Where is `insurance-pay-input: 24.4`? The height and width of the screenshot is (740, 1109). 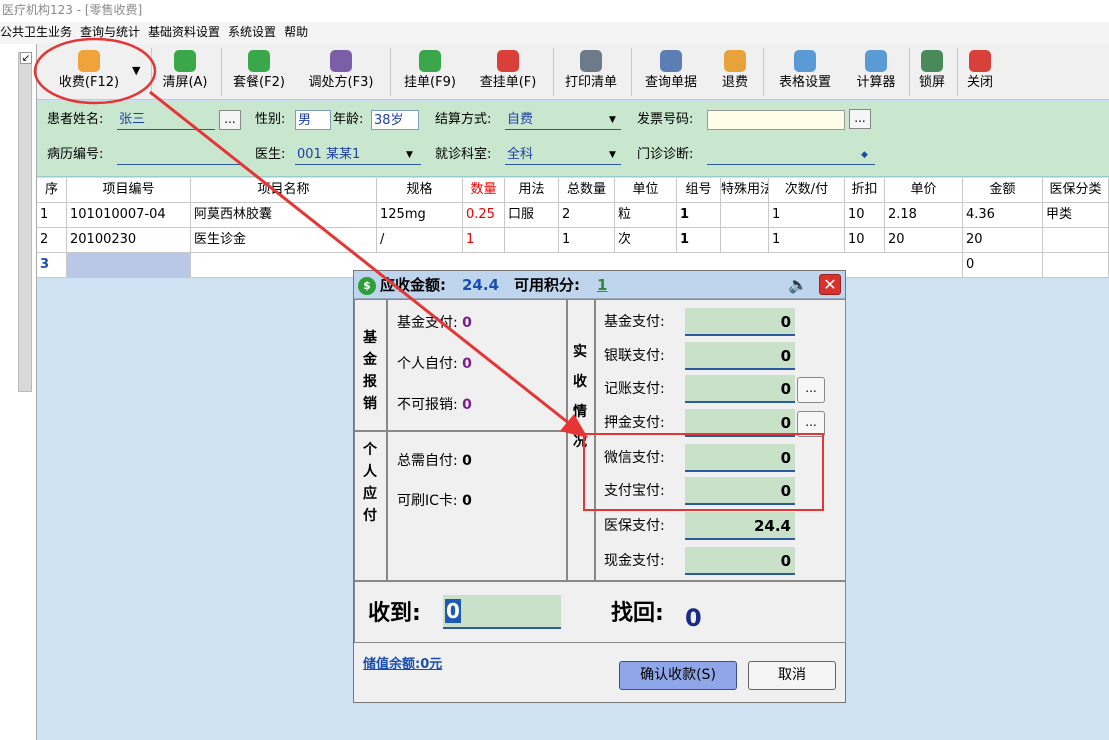
insurance-pay-input: 24.4 is located at coordinates (740, 526).